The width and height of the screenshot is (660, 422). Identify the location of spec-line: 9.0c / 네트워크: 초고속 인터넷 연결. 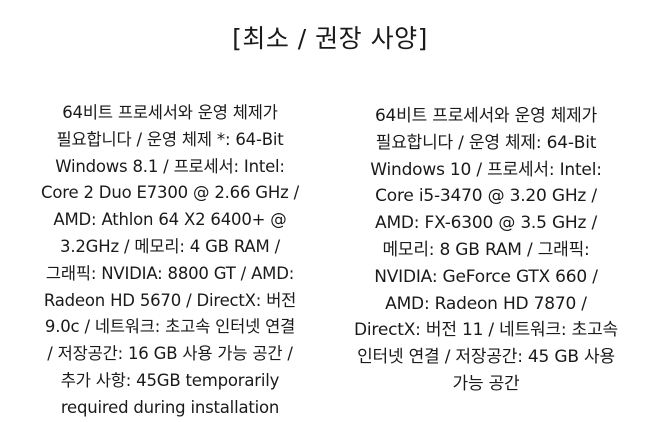
(170, 327).